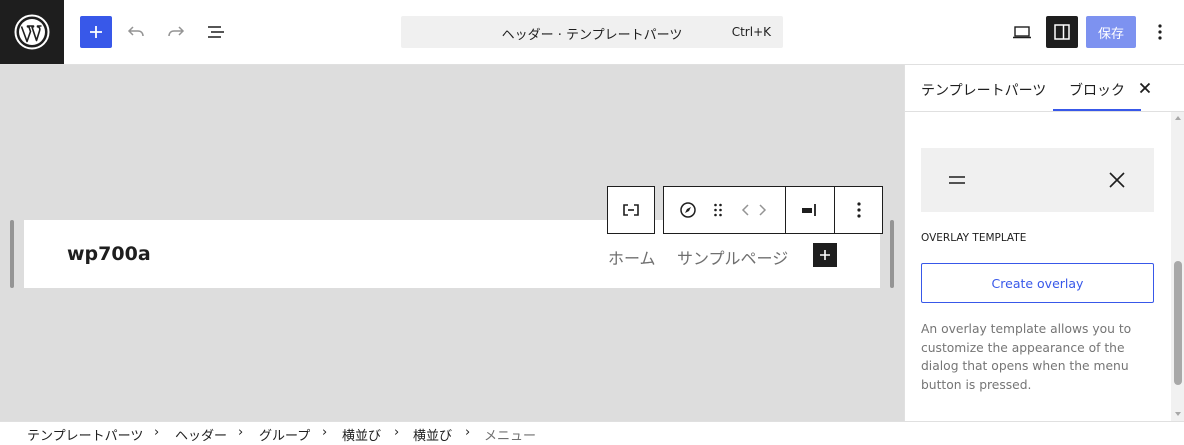 This screenshot has height=445, width=1184. I want to click on justify-right-icon, so click(809, 210).